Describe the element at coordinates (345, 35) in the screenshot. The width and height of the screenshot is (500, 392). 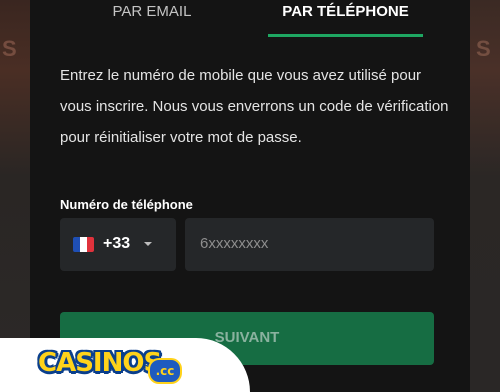
I see `active-tab-indicator` at that location.